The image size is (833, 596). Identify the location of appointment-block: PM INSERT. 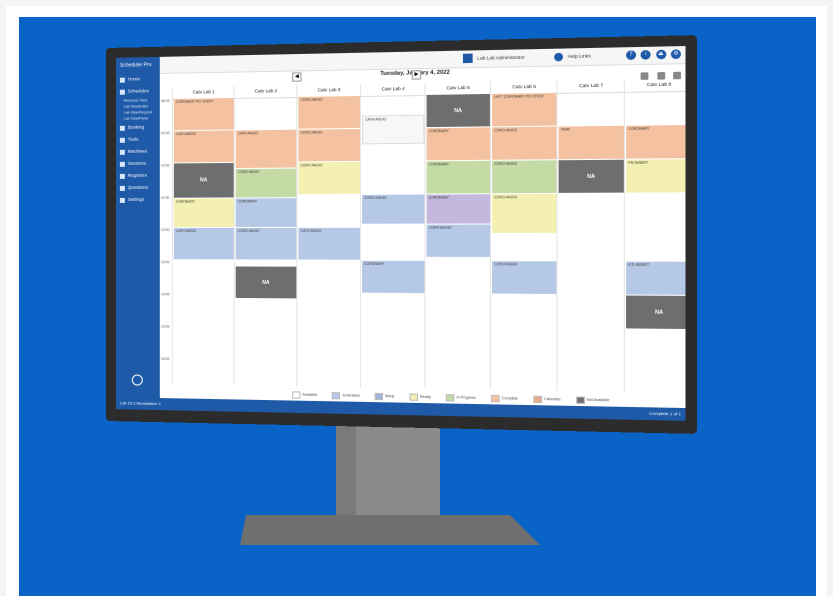
(656, 176).